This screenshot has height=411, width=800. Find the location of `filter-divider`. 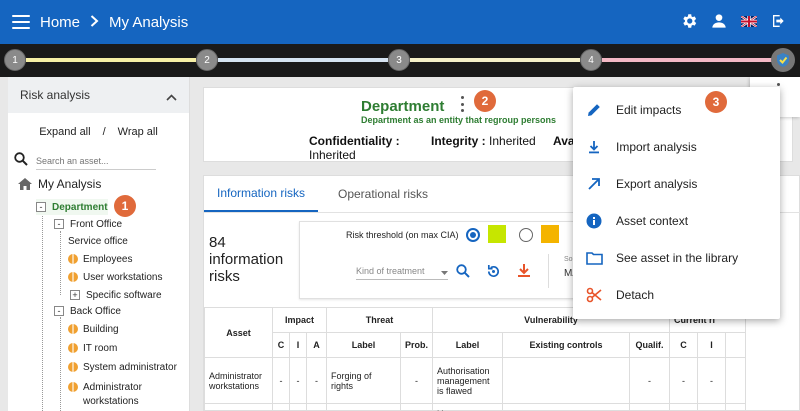

filter-divider is located at coordinates (548, 271).